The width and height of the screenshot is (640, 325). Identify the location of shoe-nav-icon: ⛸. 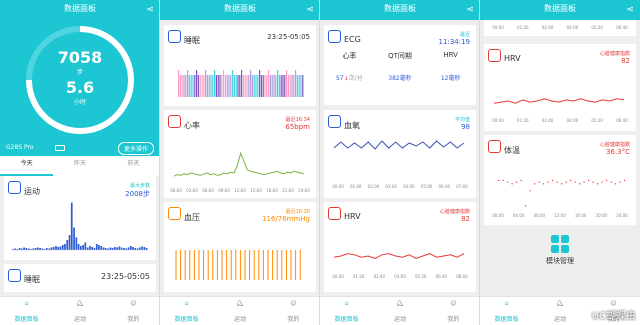
(80, 303).